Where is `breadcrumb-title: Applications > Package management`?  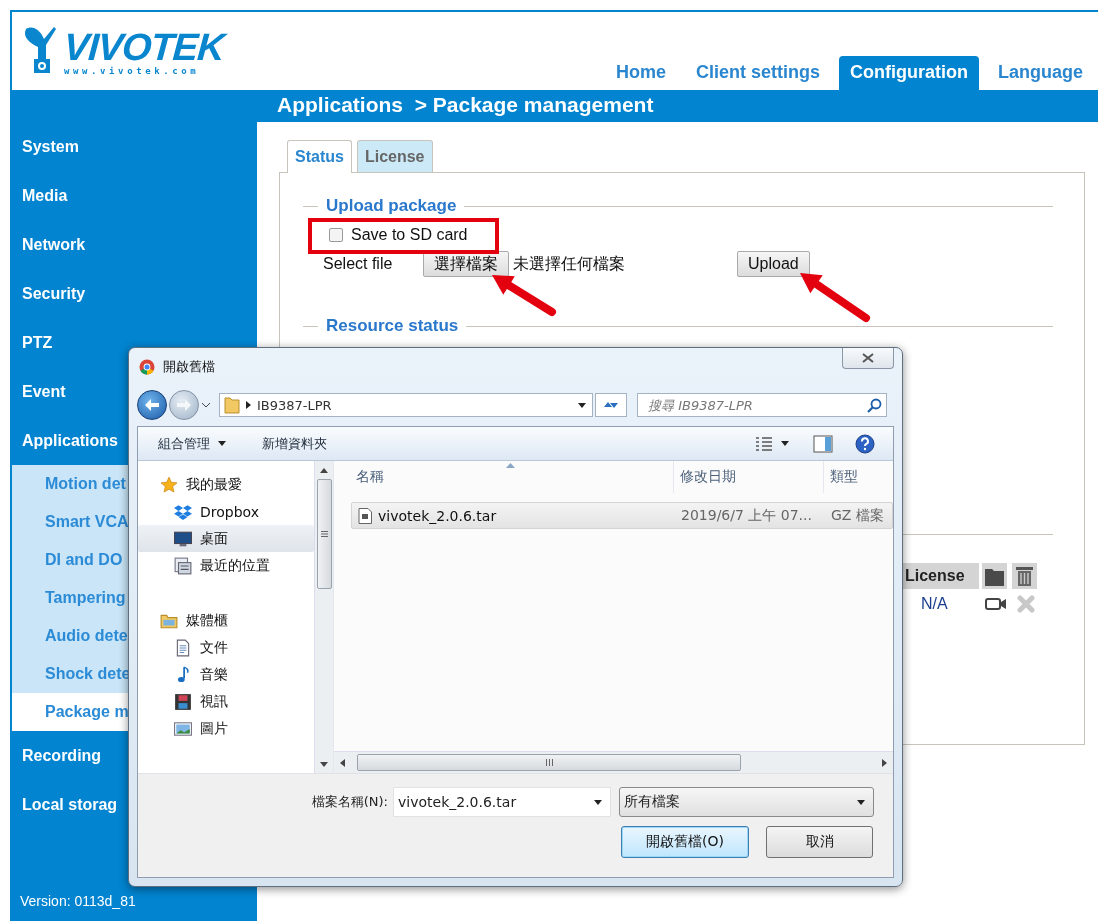
breadcrumb-title: Applications > Package management is located at coordinates (677, 106).